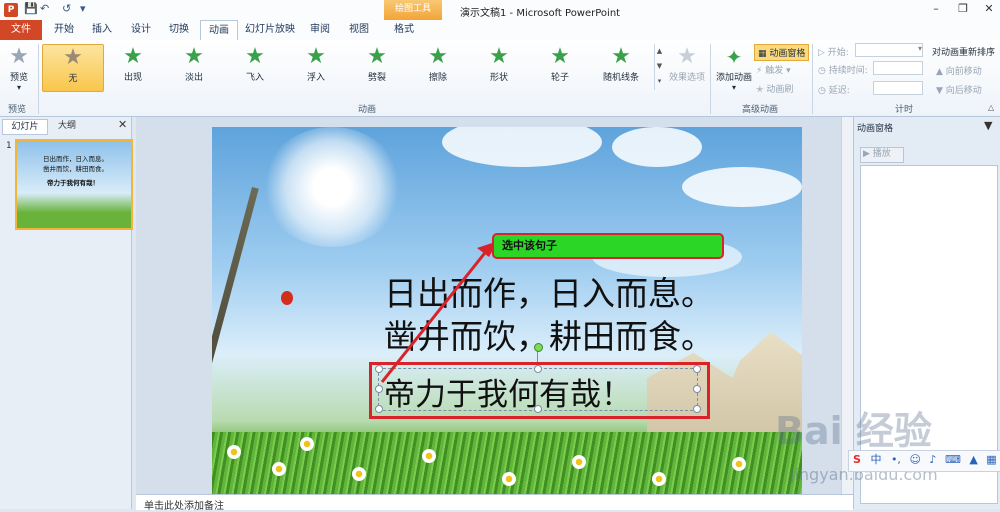 The image size is (1000, 512). I want to click on delay-label: ◷ 延迟:, so click(834, 89).